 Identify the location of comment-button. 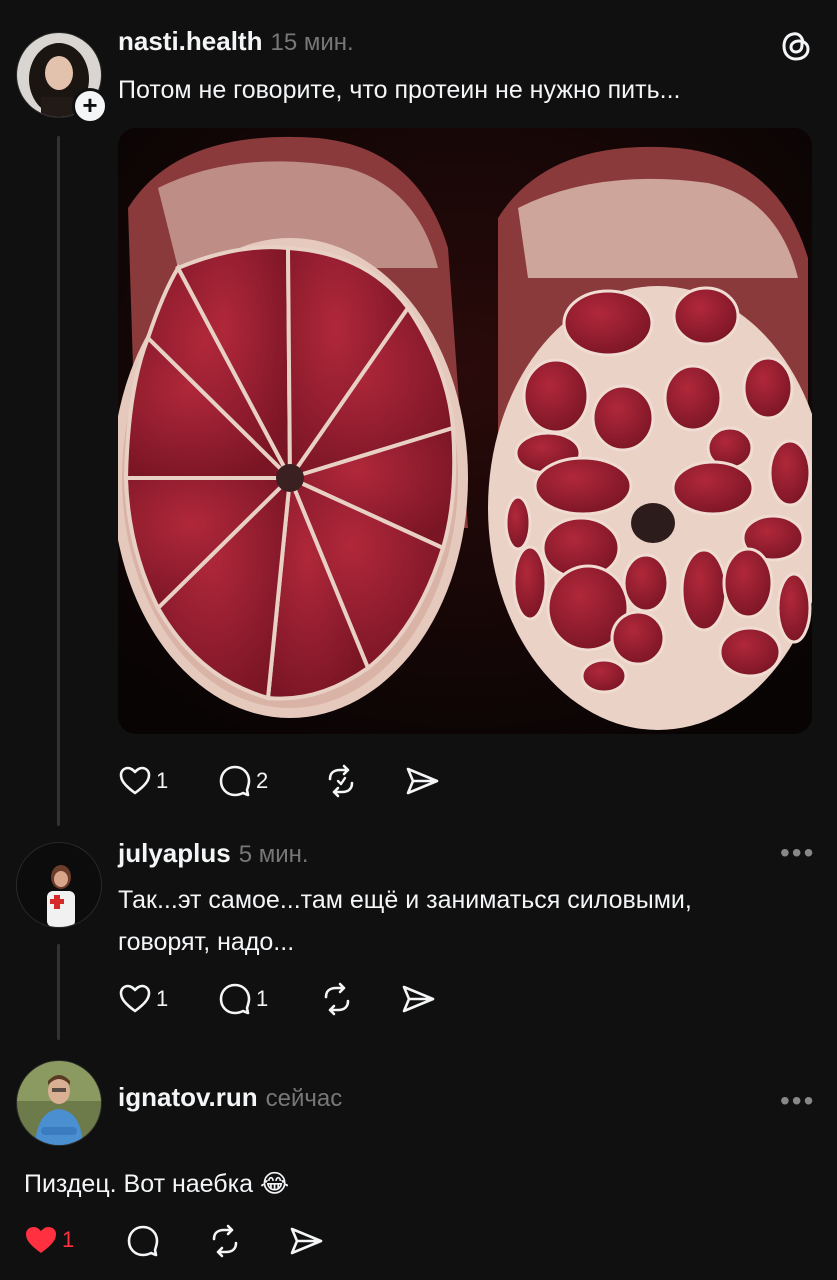
(143, 1241).